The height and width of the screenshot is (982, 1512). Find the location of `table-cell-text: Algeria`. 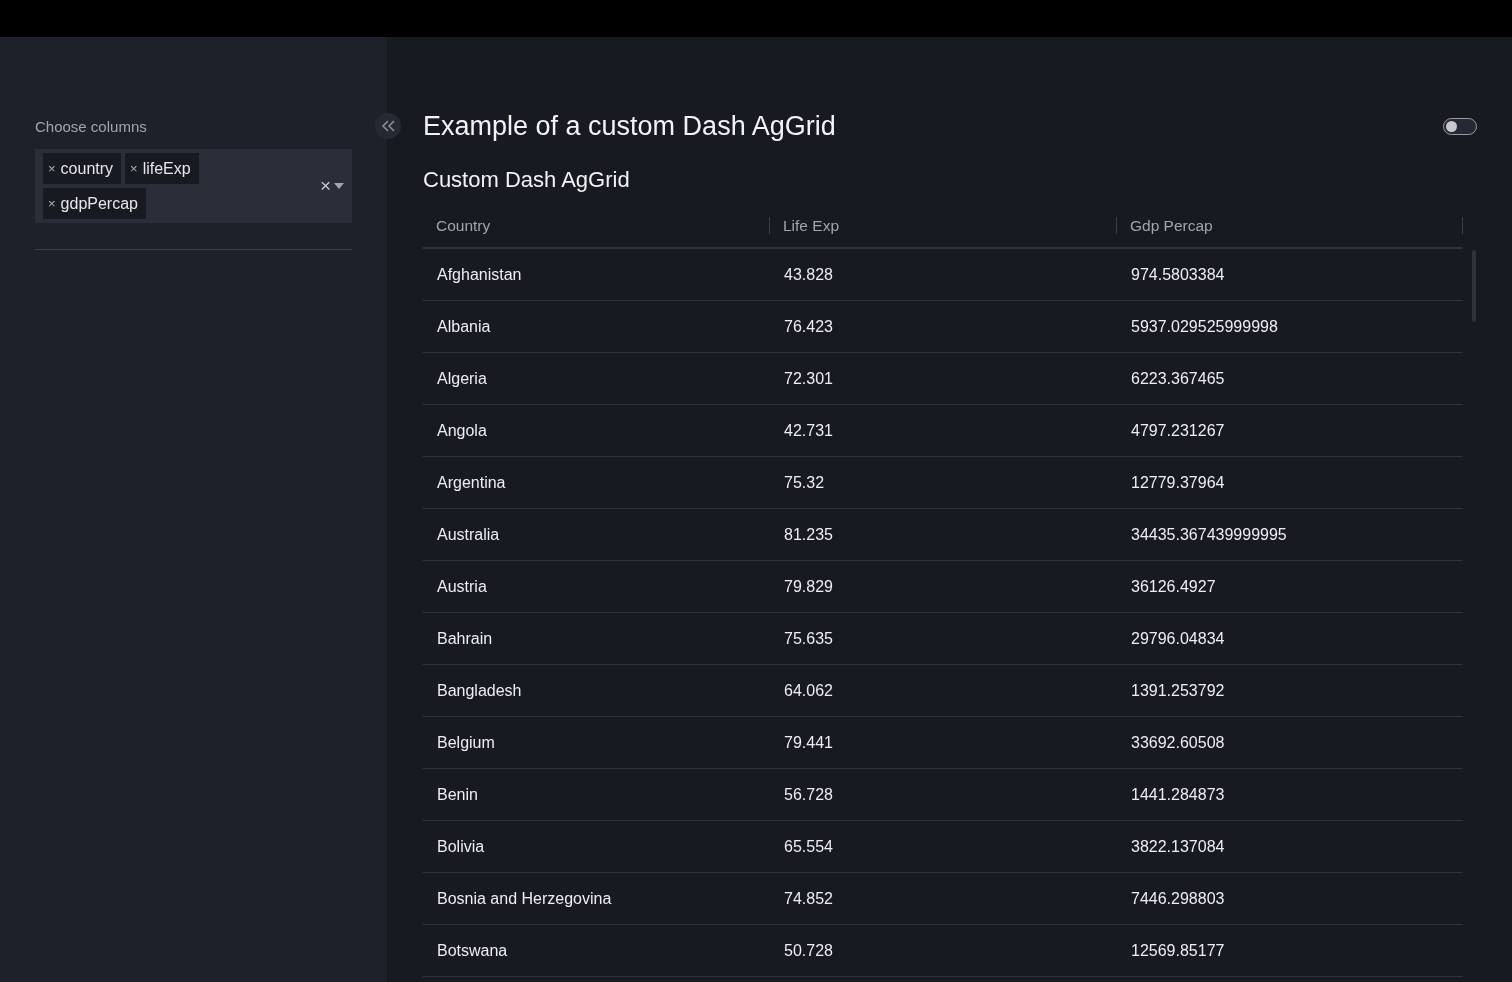

table-cell-text: Algeria is located at coordinates (462, 378).